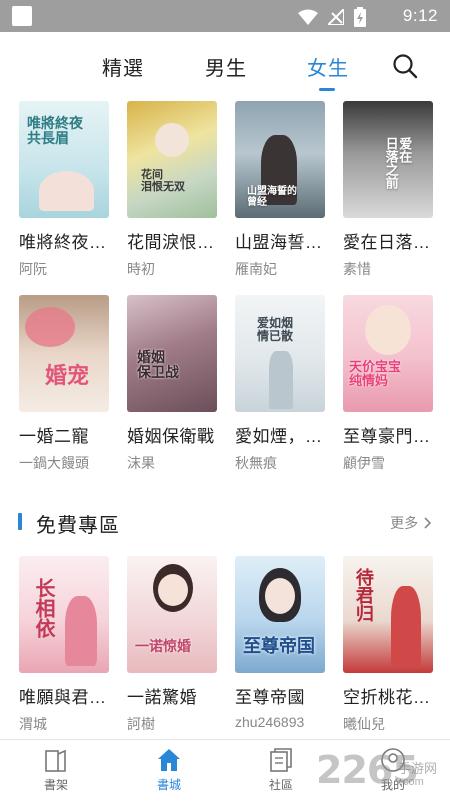 This screenshot has height=801, width=450. I want to click on bookshelf-icon, so click(55, 760).